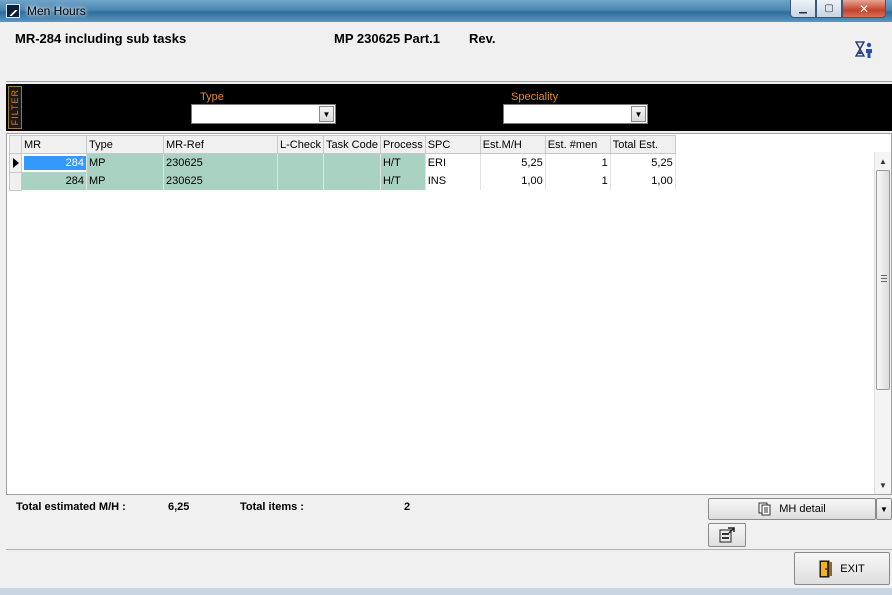  Describe the element at coordinates (764, 508) in the screenshot. I see `documents-icon` at that location.